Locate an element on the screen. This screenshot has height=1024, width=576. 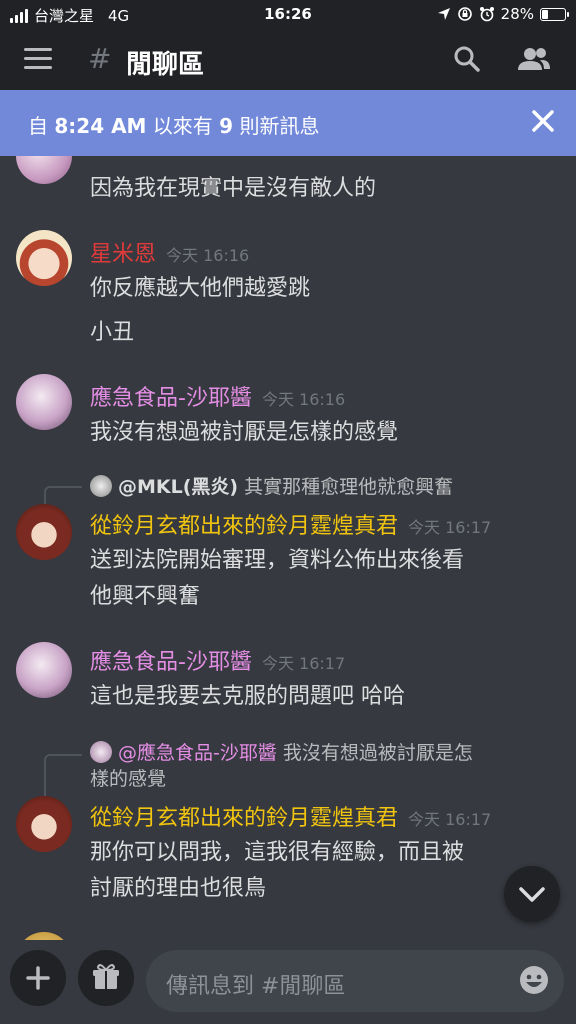
reply-preview-continued: 樣的感覺 is located at coordinates (128, 779).